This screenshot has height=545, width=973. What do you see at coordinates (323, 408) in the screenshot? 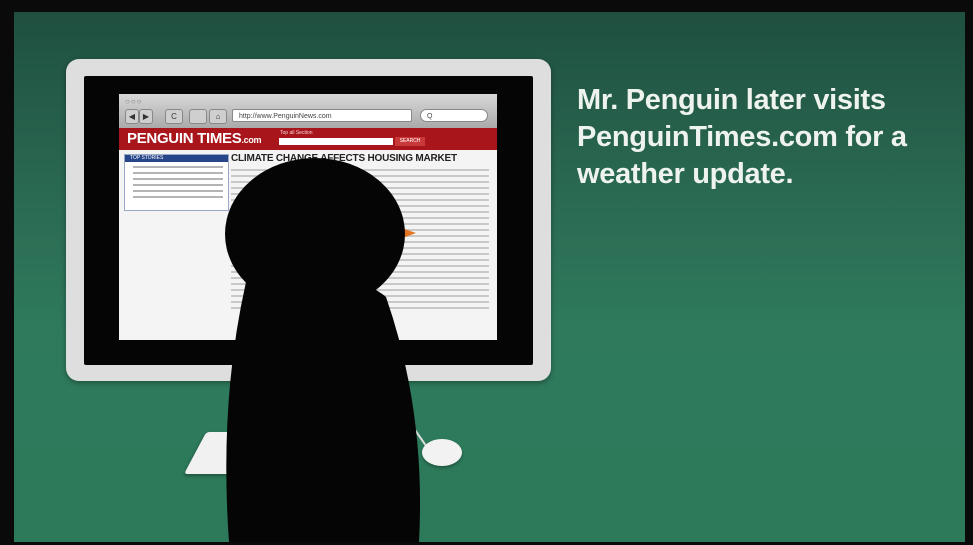
I see `penguin-body` at bounding box center [323, 408].